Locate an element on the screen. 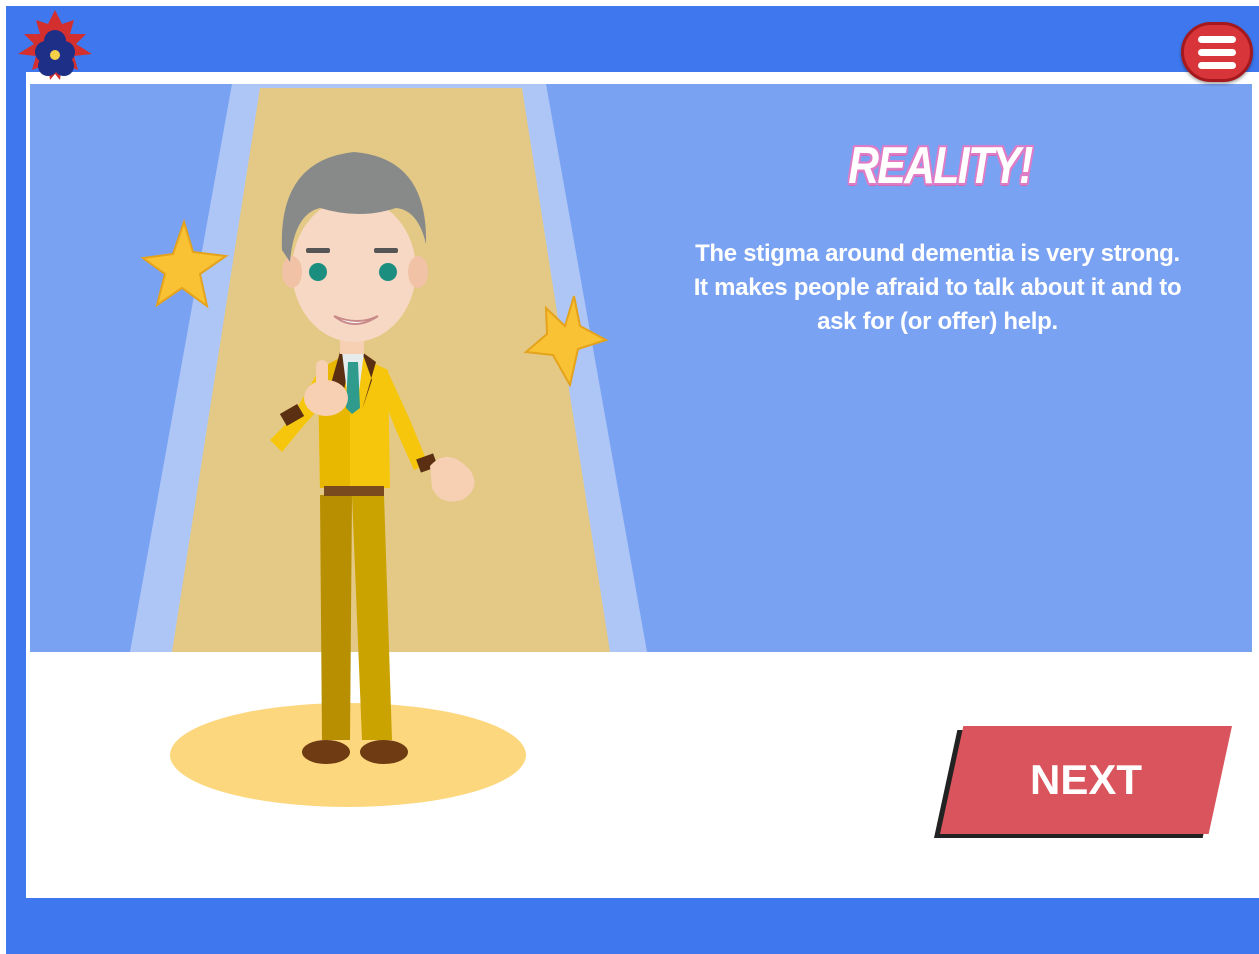 The width and height of the screenshot is (1259, 954). next-button: NEXT is located at coordinates (1083, 782).